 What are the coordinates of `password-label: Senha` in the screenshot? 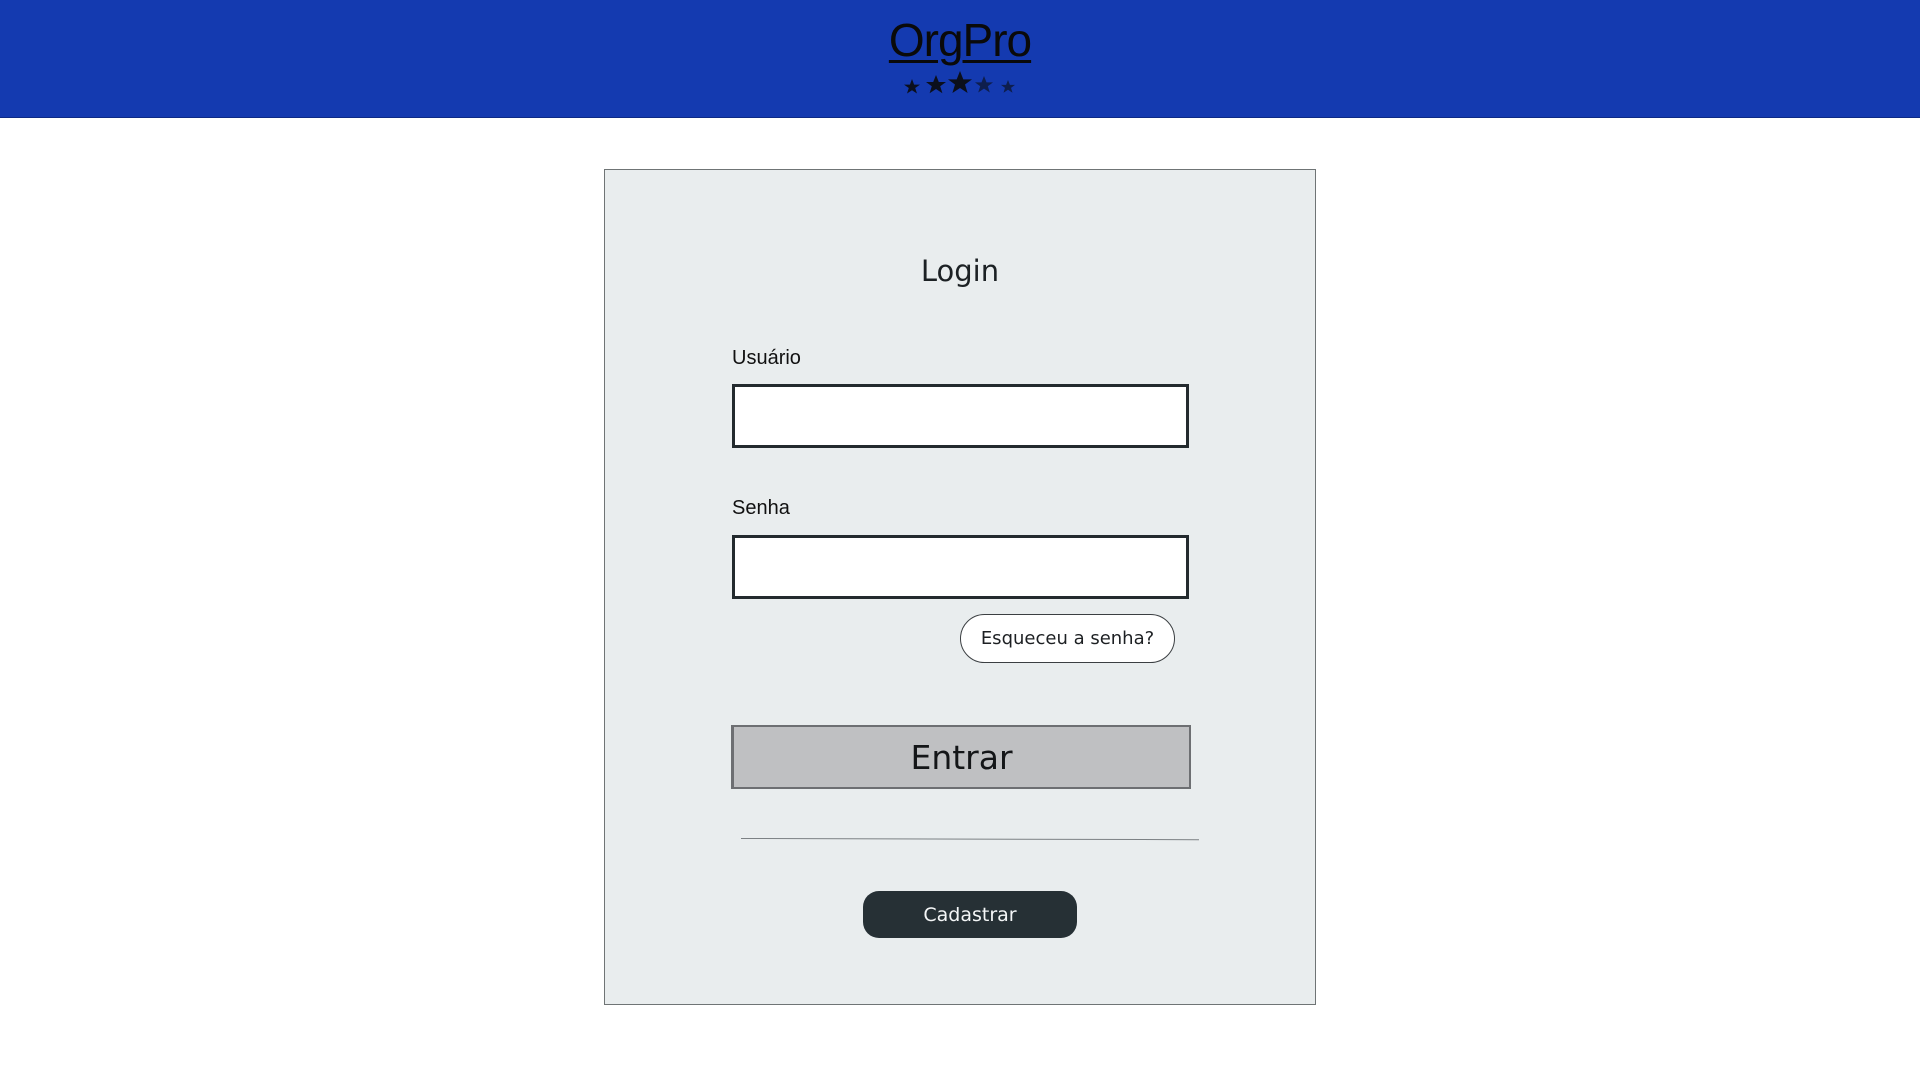 It's located at (761, 508).